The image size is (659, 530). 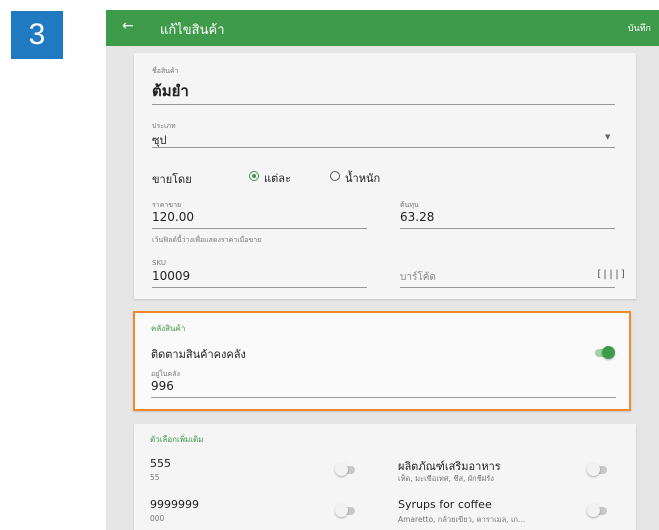 What do you see at coordinates (607, 137) in the screenshot?
I see `dropdown-arrow-icon: ▼` at bounding box center [607, 137].